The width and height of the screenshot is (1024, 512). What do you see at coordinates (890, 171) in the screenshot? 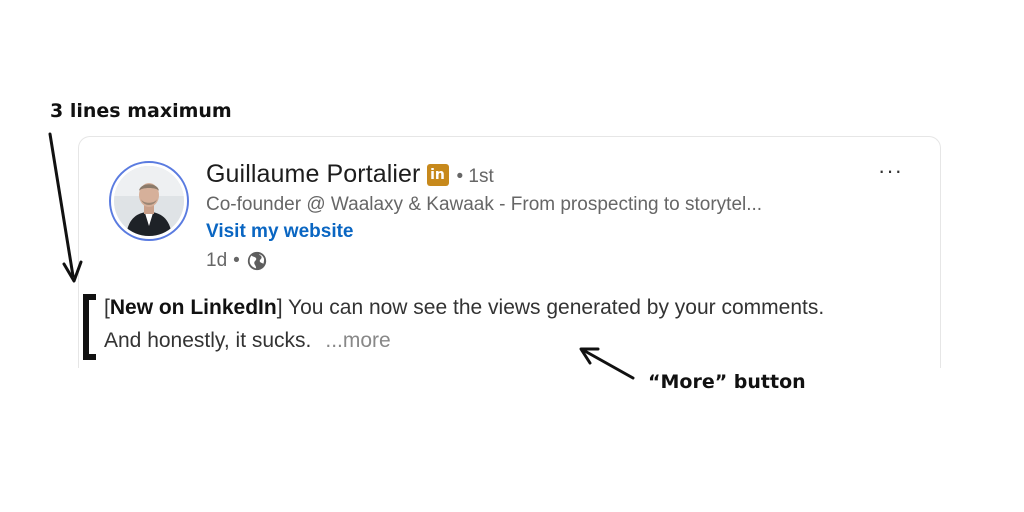
I see `more-options-icon: ···` at bounding box center [890, 171].